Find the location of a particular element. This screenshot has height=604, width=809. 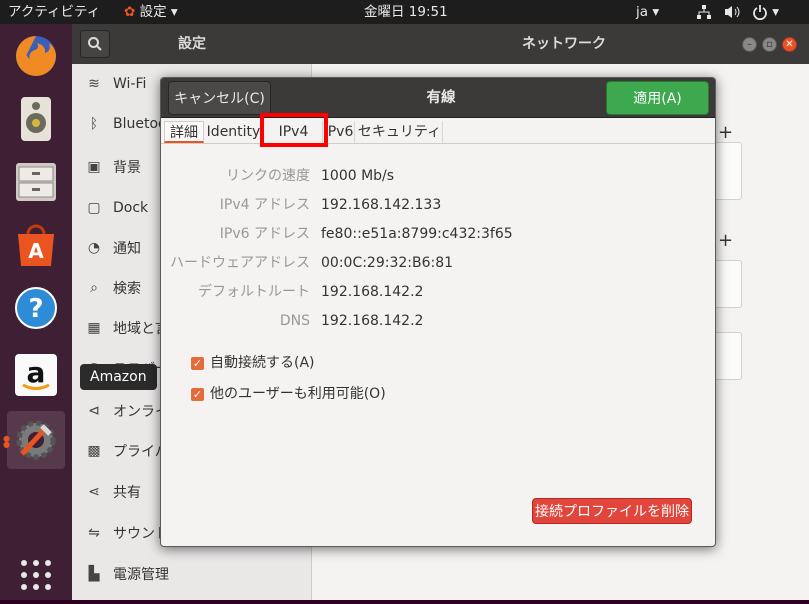

settings-app-icon: ✿ is located at coordinates (130, 12).